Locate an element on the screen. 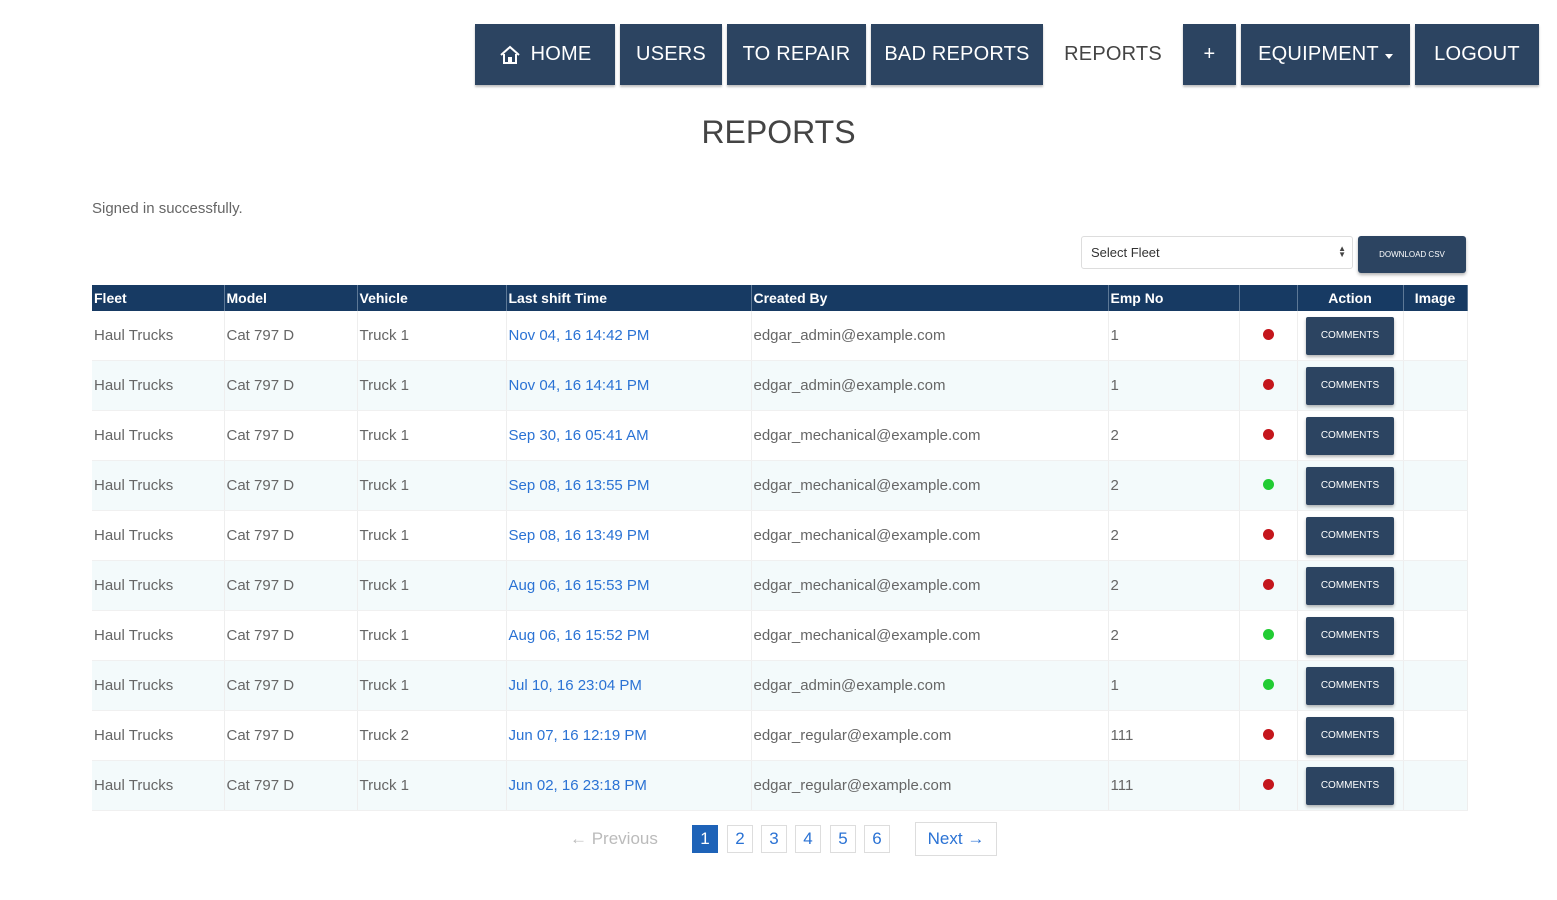 The height and width of the screenshot is (900, 1557). pagination-previous: ← Previous is located at coordinates (614, 839).